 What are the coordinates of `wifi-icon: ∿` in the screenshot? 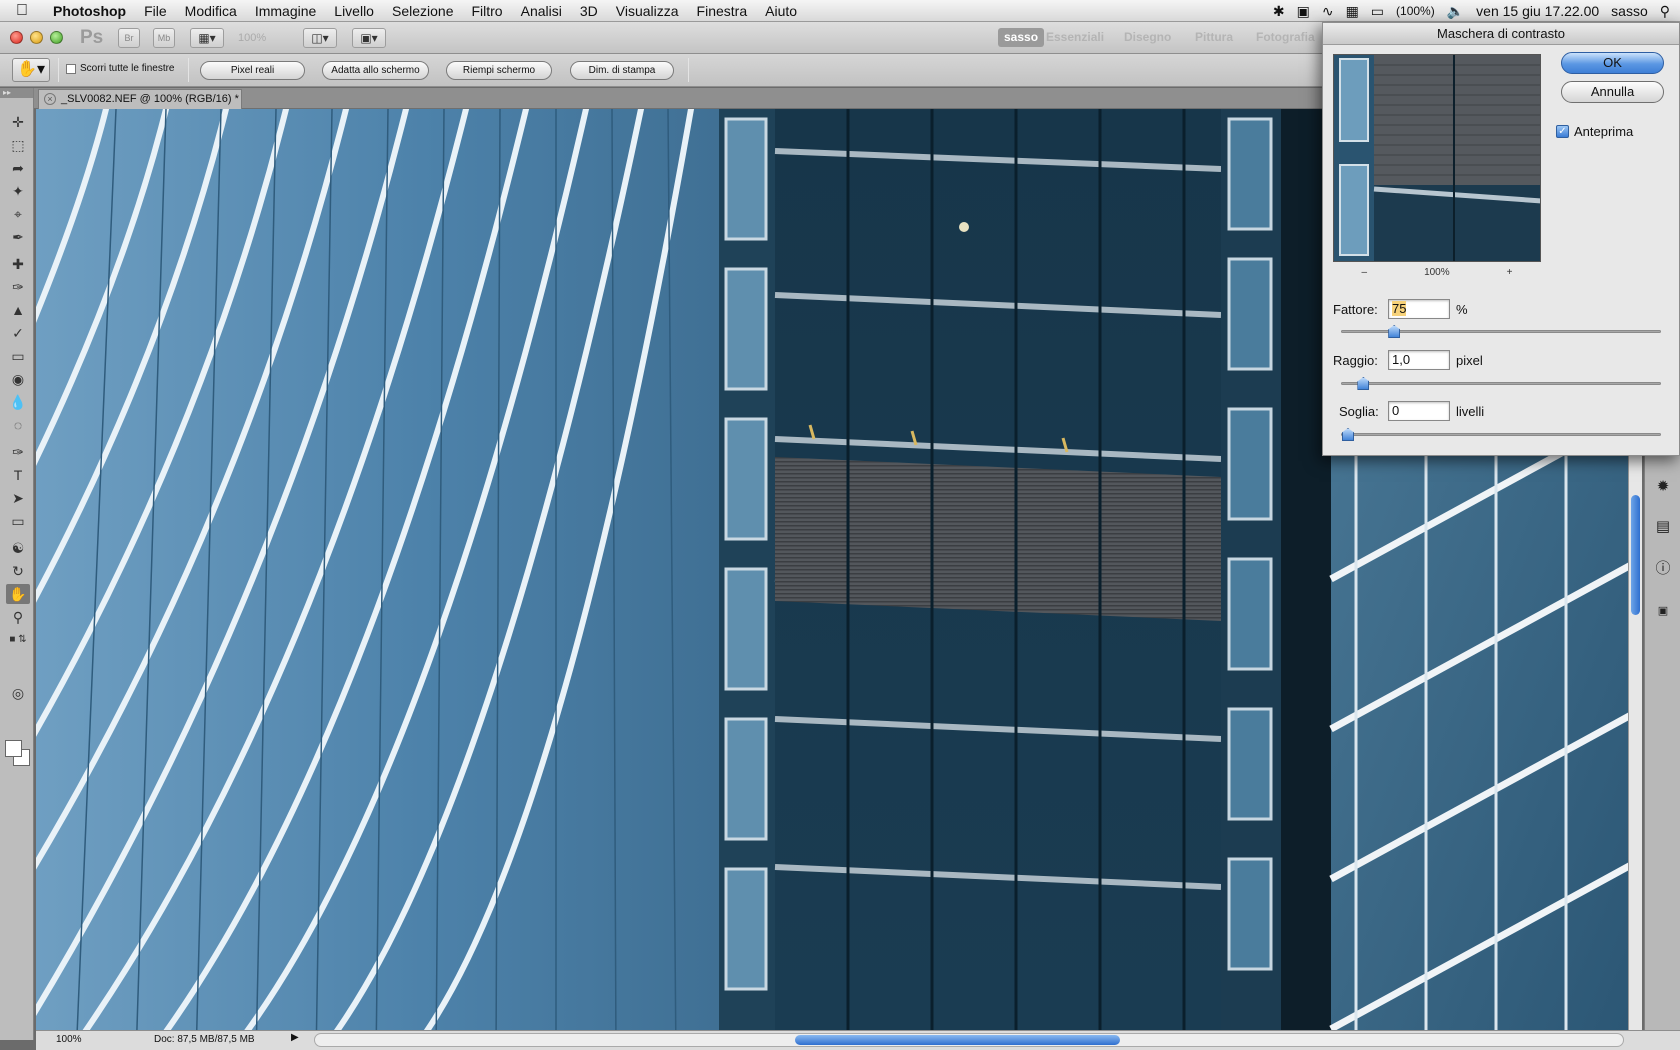 It's located at (1328, 11).